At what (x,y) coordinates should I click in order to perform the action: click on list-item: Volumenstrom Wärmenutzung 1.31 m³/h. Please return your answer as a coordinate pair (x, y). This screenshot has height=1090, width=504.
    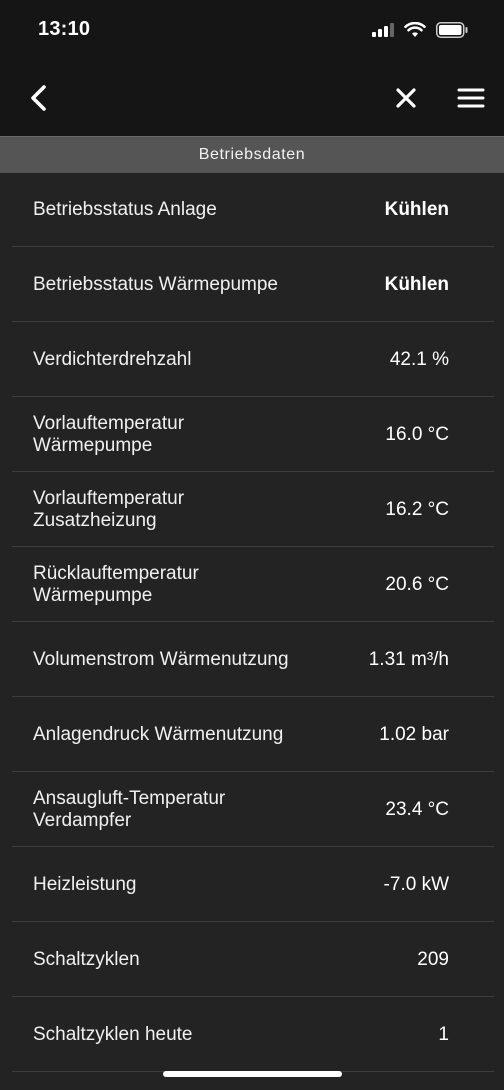
    Looking at the image, I should click on (252, 659).